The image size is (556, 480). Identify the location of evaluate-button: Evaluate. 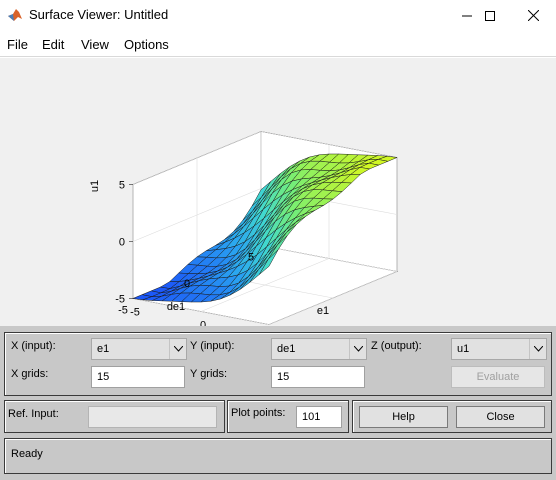
(498, 377).